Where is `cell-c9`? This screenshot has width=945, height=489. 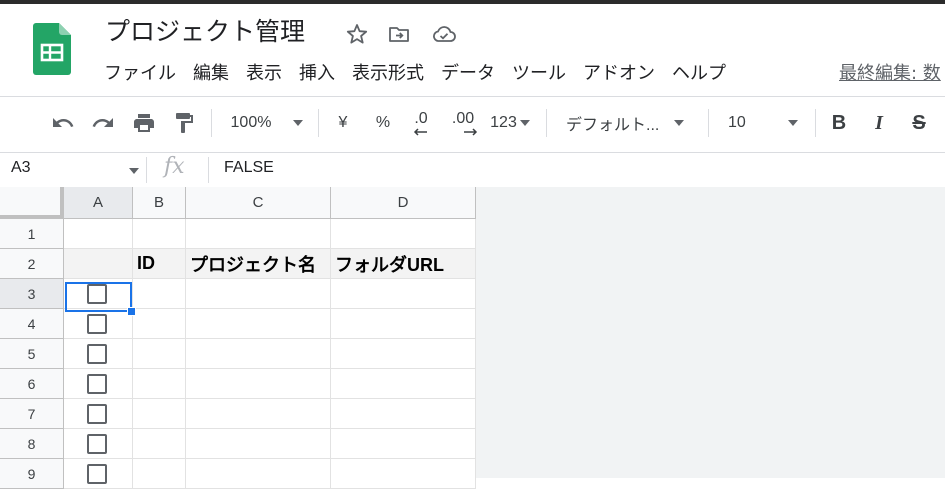 cell-c9 is located at coordinates (258, 474).